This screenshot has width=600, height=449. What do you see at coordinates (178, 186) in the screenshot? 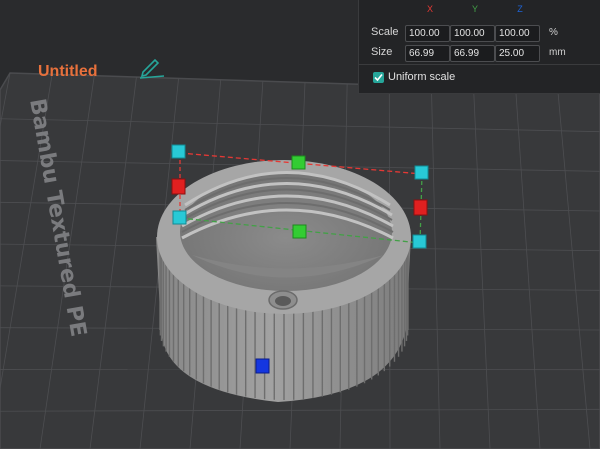
I see `x-handle-left` at bounding box center [178, 186].